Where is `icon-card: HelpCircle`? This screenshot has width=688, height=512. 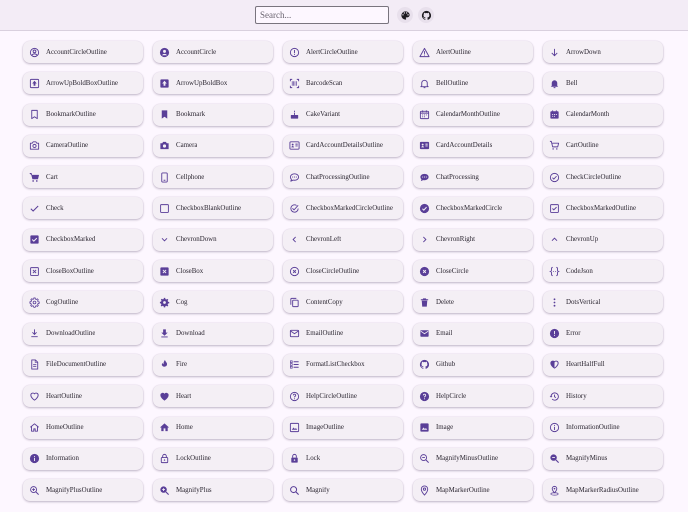
icon-card: HelpCircle is located at coordinates (473, 396).